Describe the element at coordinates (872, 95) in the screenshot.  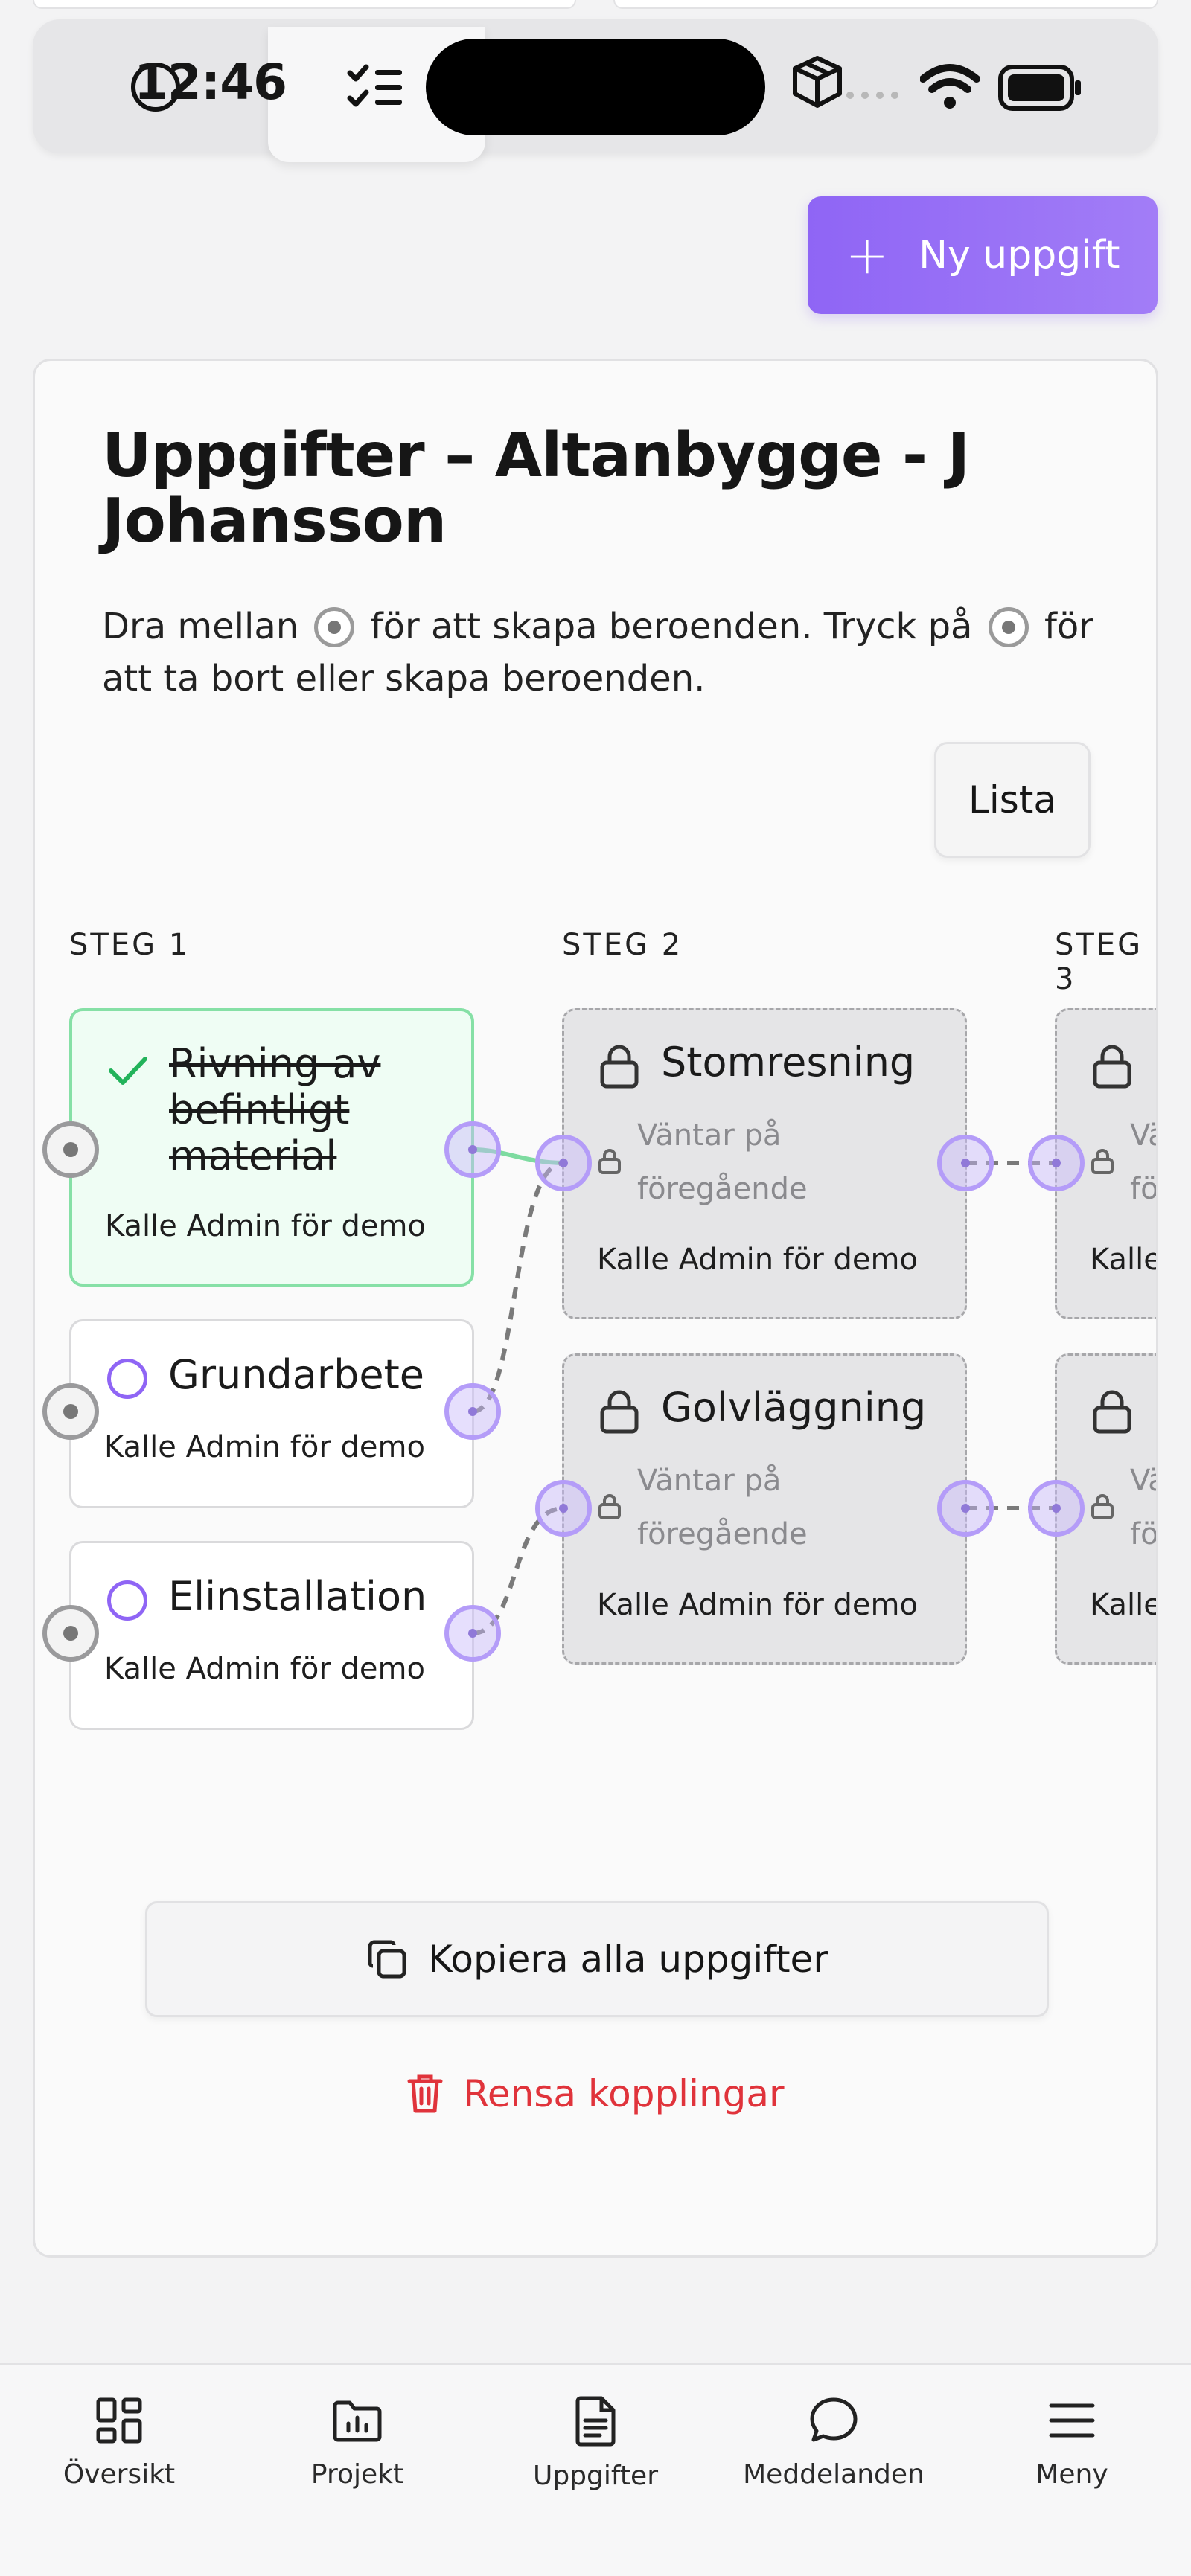
I see `signal-dots-icon` at that location.